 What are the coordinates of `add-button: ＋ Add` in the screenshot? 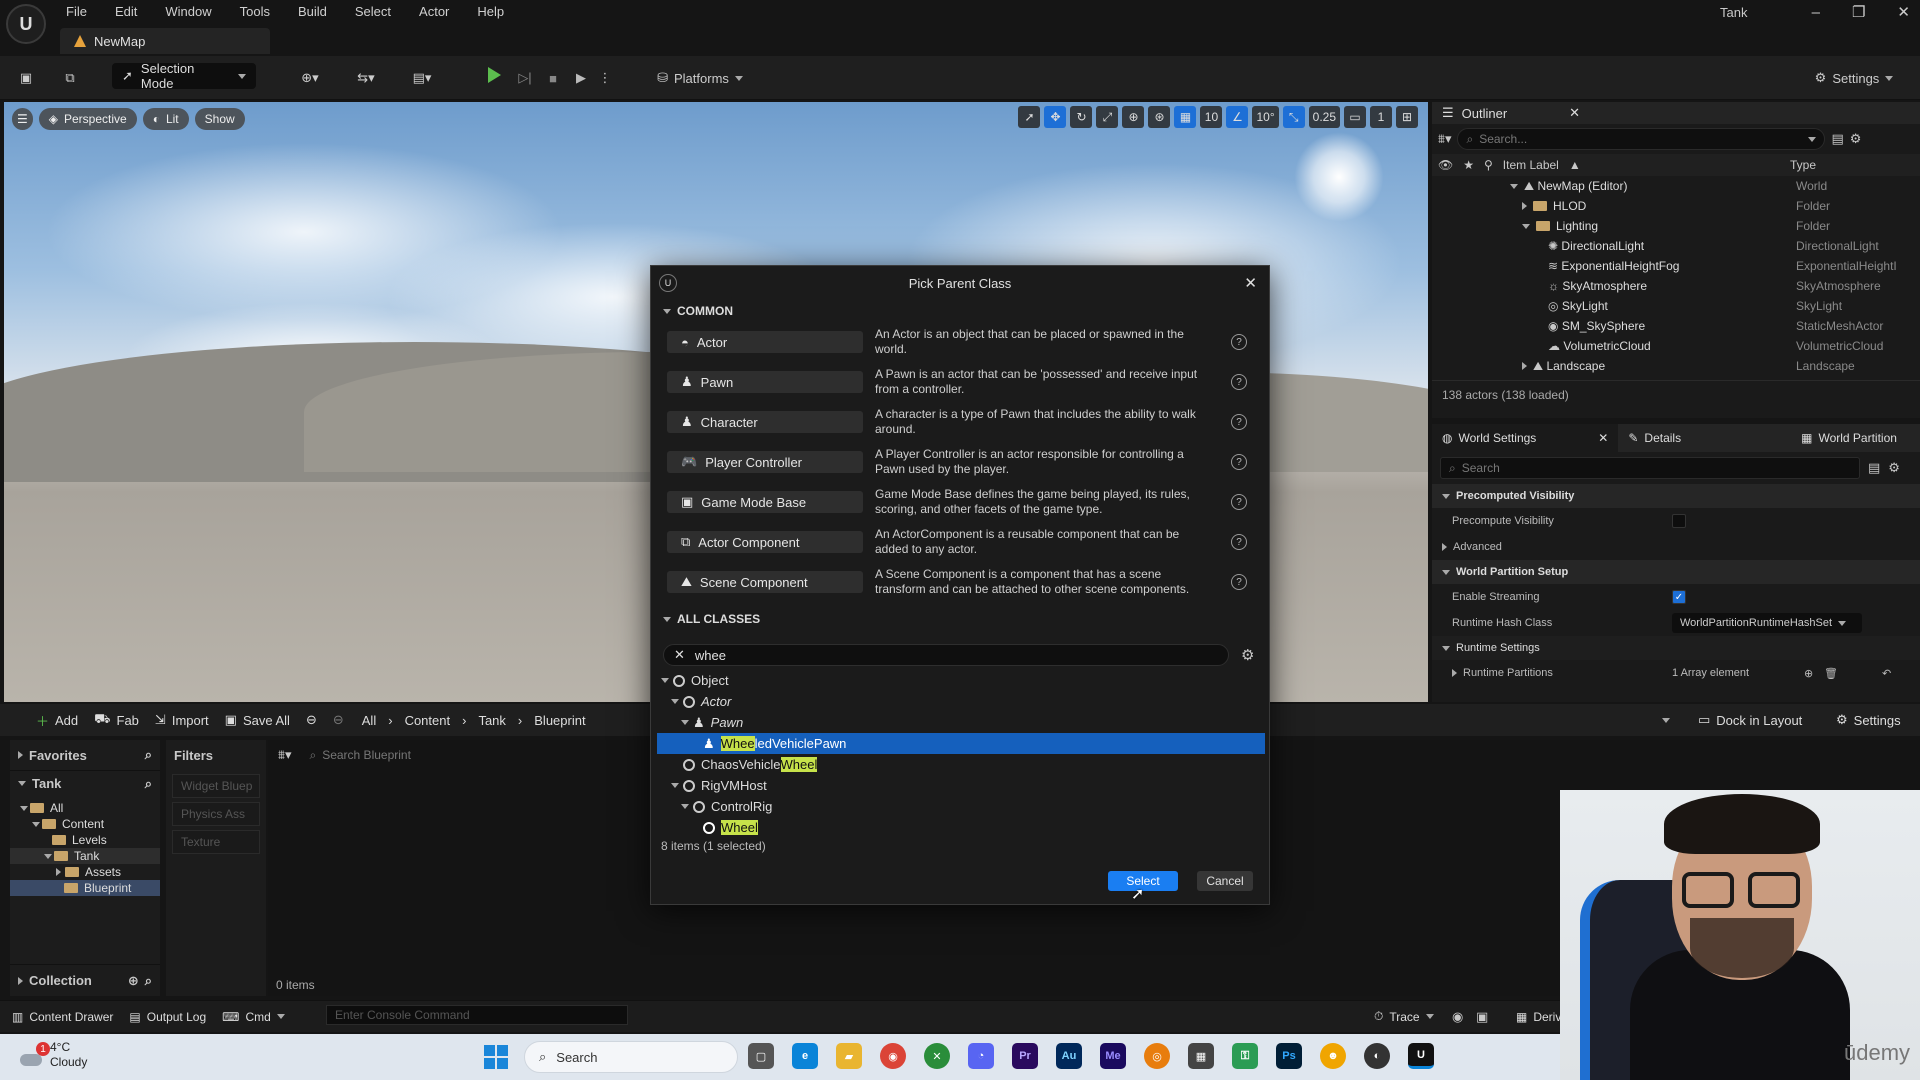 It's located at (57, 720).